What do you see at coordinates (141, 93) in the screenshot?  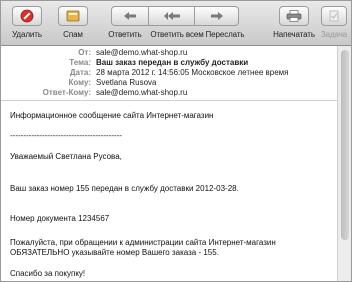 I see `header-reply-to-value: sale@demo.what-shop.ru` at bounding box center [141, 93].